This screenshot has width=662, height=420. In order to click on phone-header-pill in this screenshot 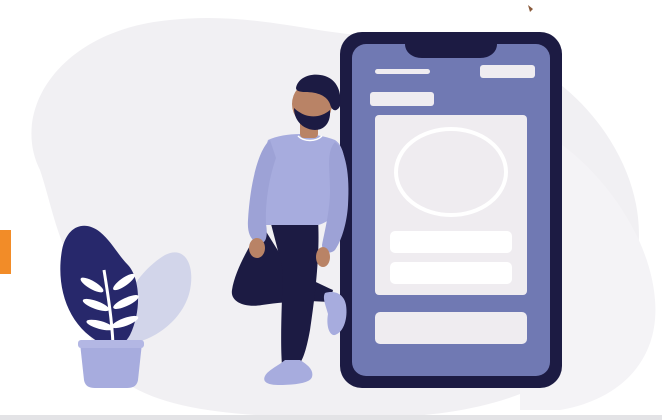, I will do `click(402, 99)`.